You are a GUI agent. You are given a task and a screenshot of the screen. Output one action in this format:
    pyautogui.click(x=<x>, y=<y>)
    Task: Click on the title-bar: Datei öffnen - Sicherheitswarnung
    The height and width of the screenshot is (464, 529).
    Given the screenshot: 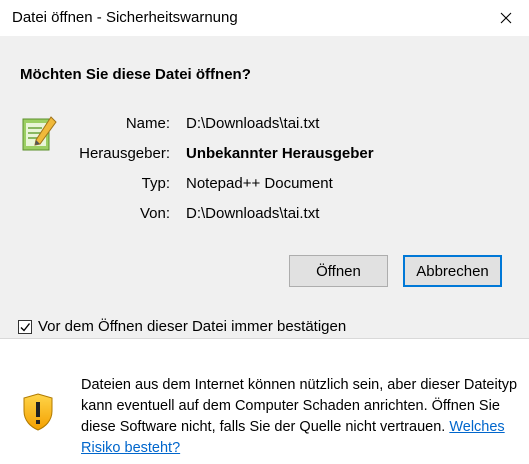 What is the action you would take?
    pyautogui.click(x=264, y=18)
    